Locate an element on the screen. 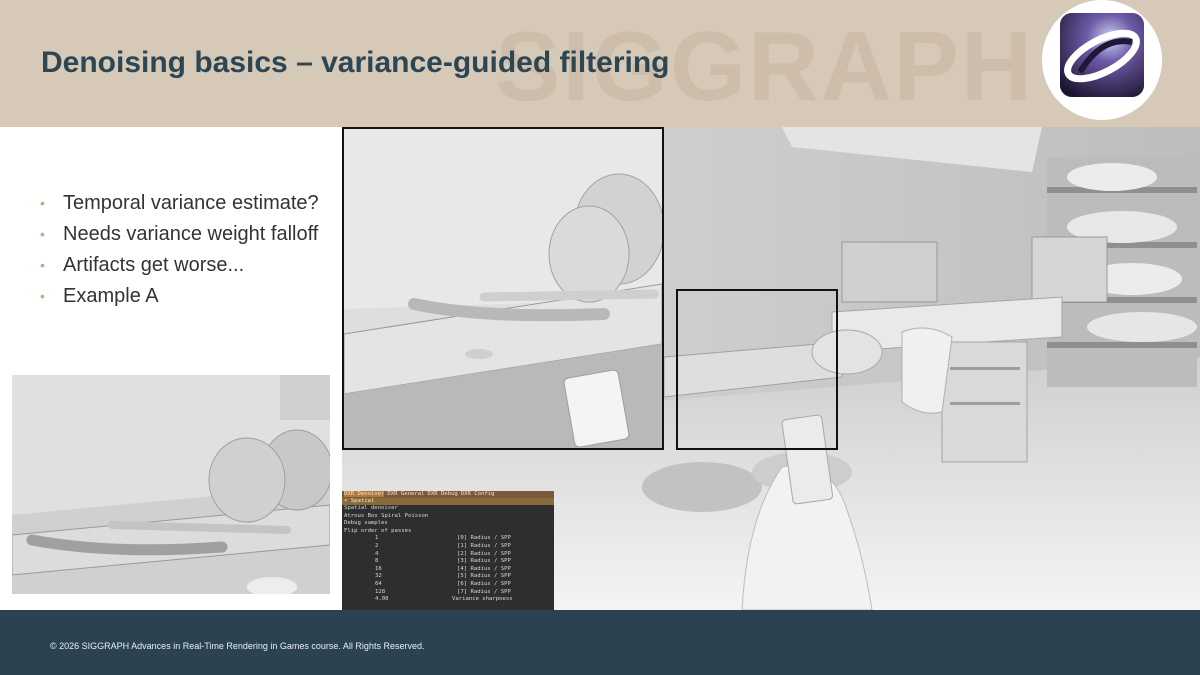 The image size is (1200, 675). spatial-denoiser-checkbox: Spatial denoiser is located at coordinates (448, 509).